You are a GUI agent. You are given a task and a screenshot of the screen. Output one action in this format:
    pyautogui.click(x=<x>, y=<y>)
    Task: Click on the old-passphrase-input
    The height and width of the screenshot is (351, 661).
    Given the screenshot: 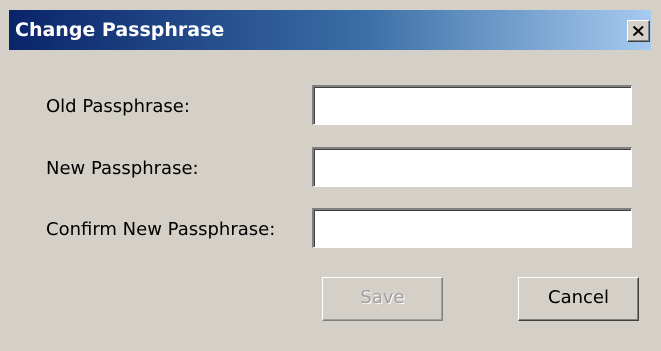 What is the action you would take?
    pyautogui.click(x=472, y=105)
    